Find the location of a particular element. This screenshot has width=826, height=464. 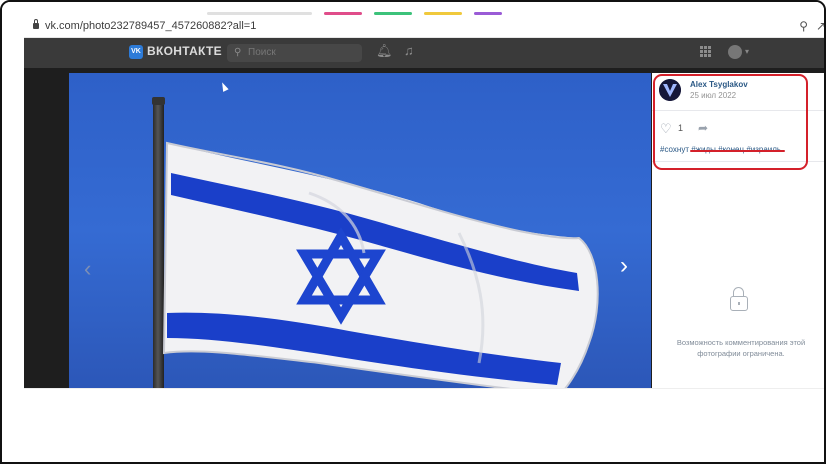

search-input: ⚲ Поиск is located at coordinates (294, 53).